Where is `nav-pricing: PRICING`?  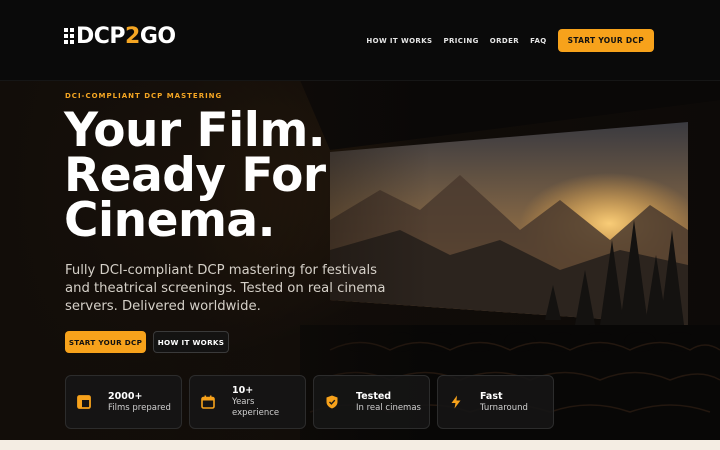
nav-pricing: PRICING is located at coordinates (460, 41).